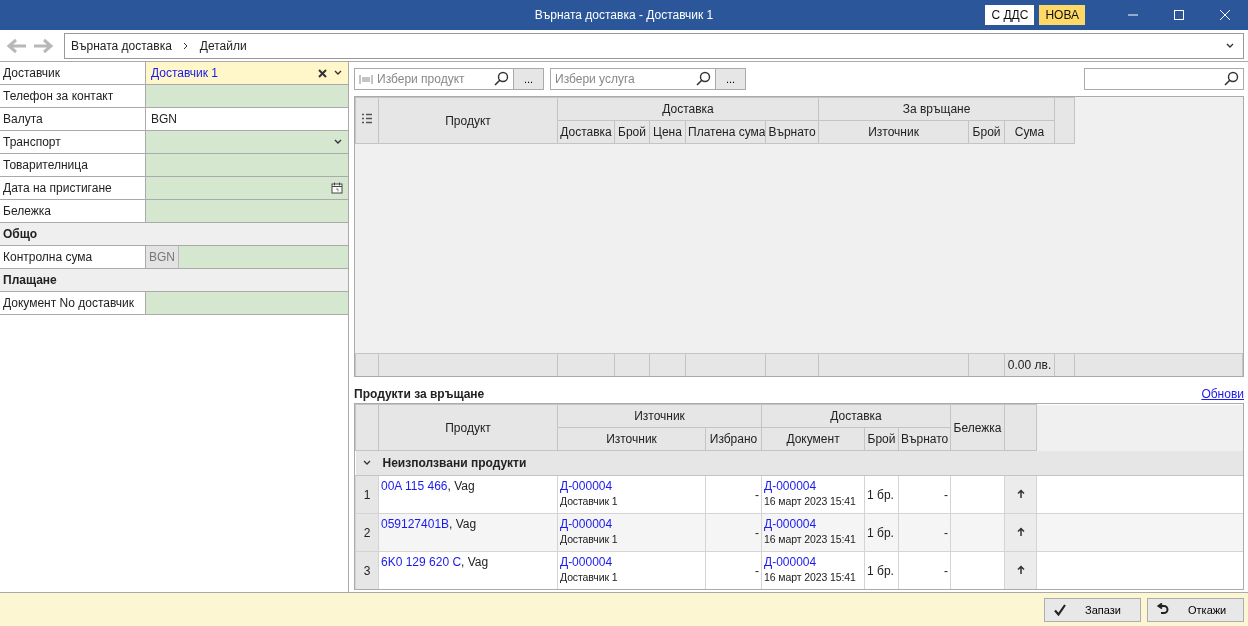  I want to click on breadcrumb-bar: Върната доставка Детайли, so click(654, 45).